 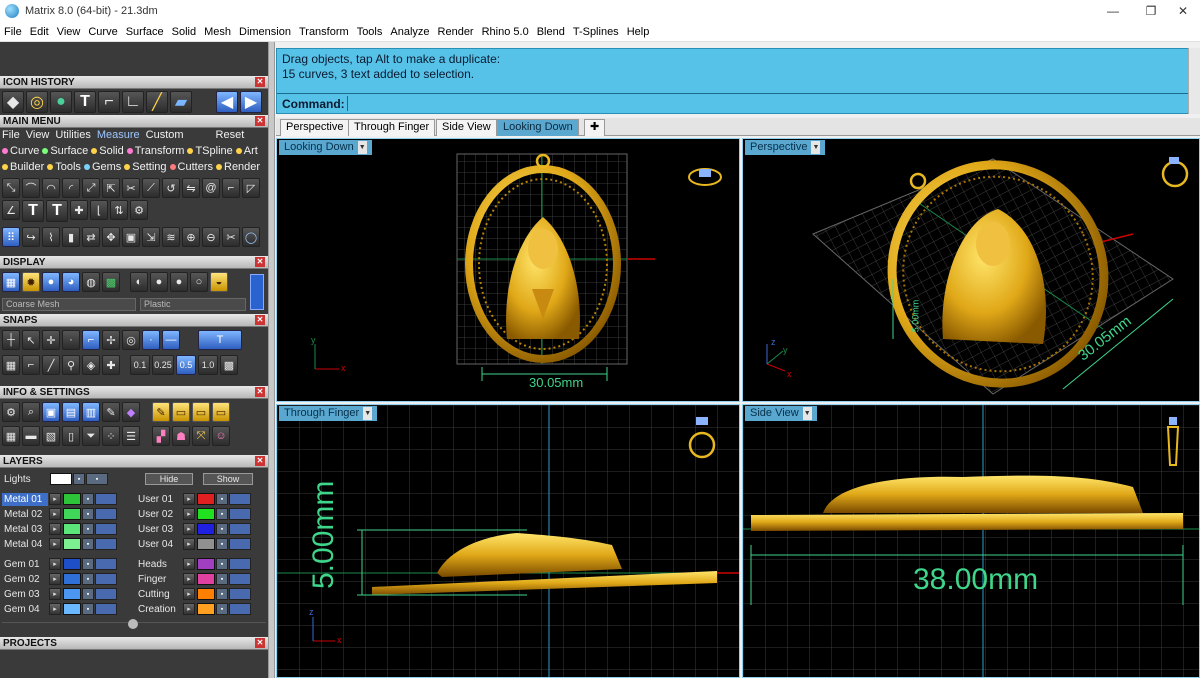 I want to click on text-tool-icon: T, so click(x=85, y=102).